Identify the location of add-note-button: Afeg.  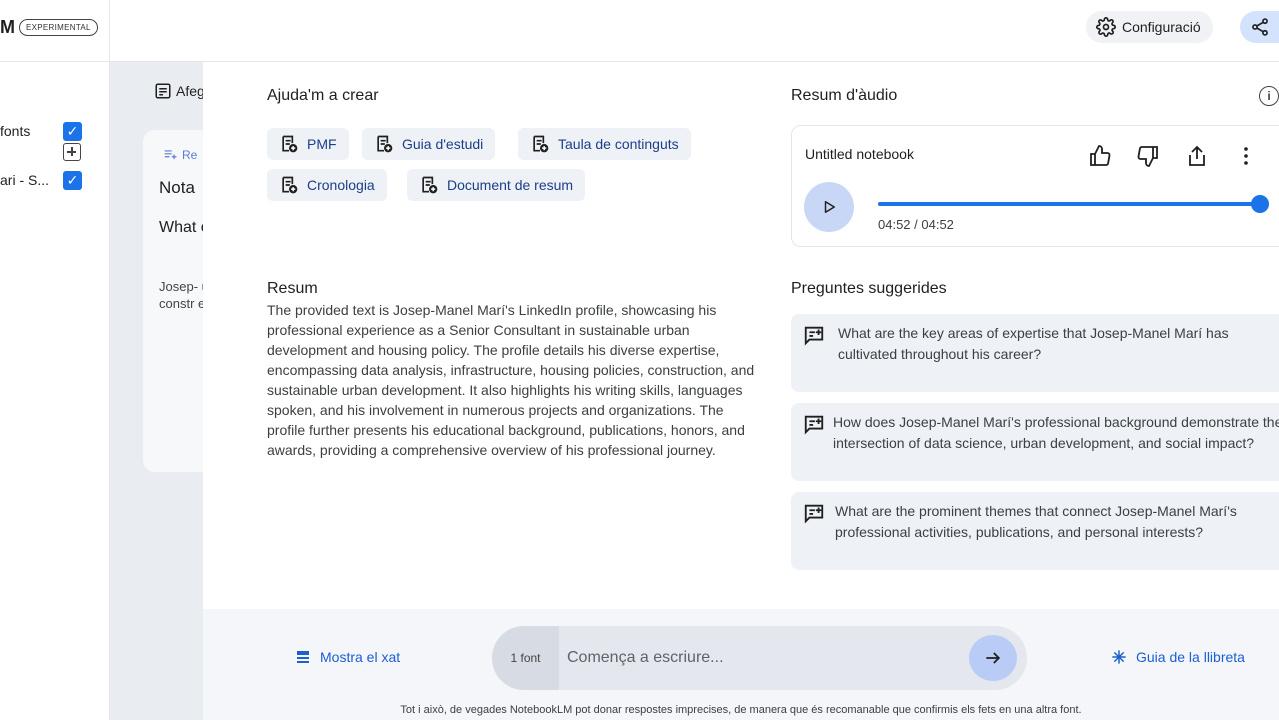
(179, 91).